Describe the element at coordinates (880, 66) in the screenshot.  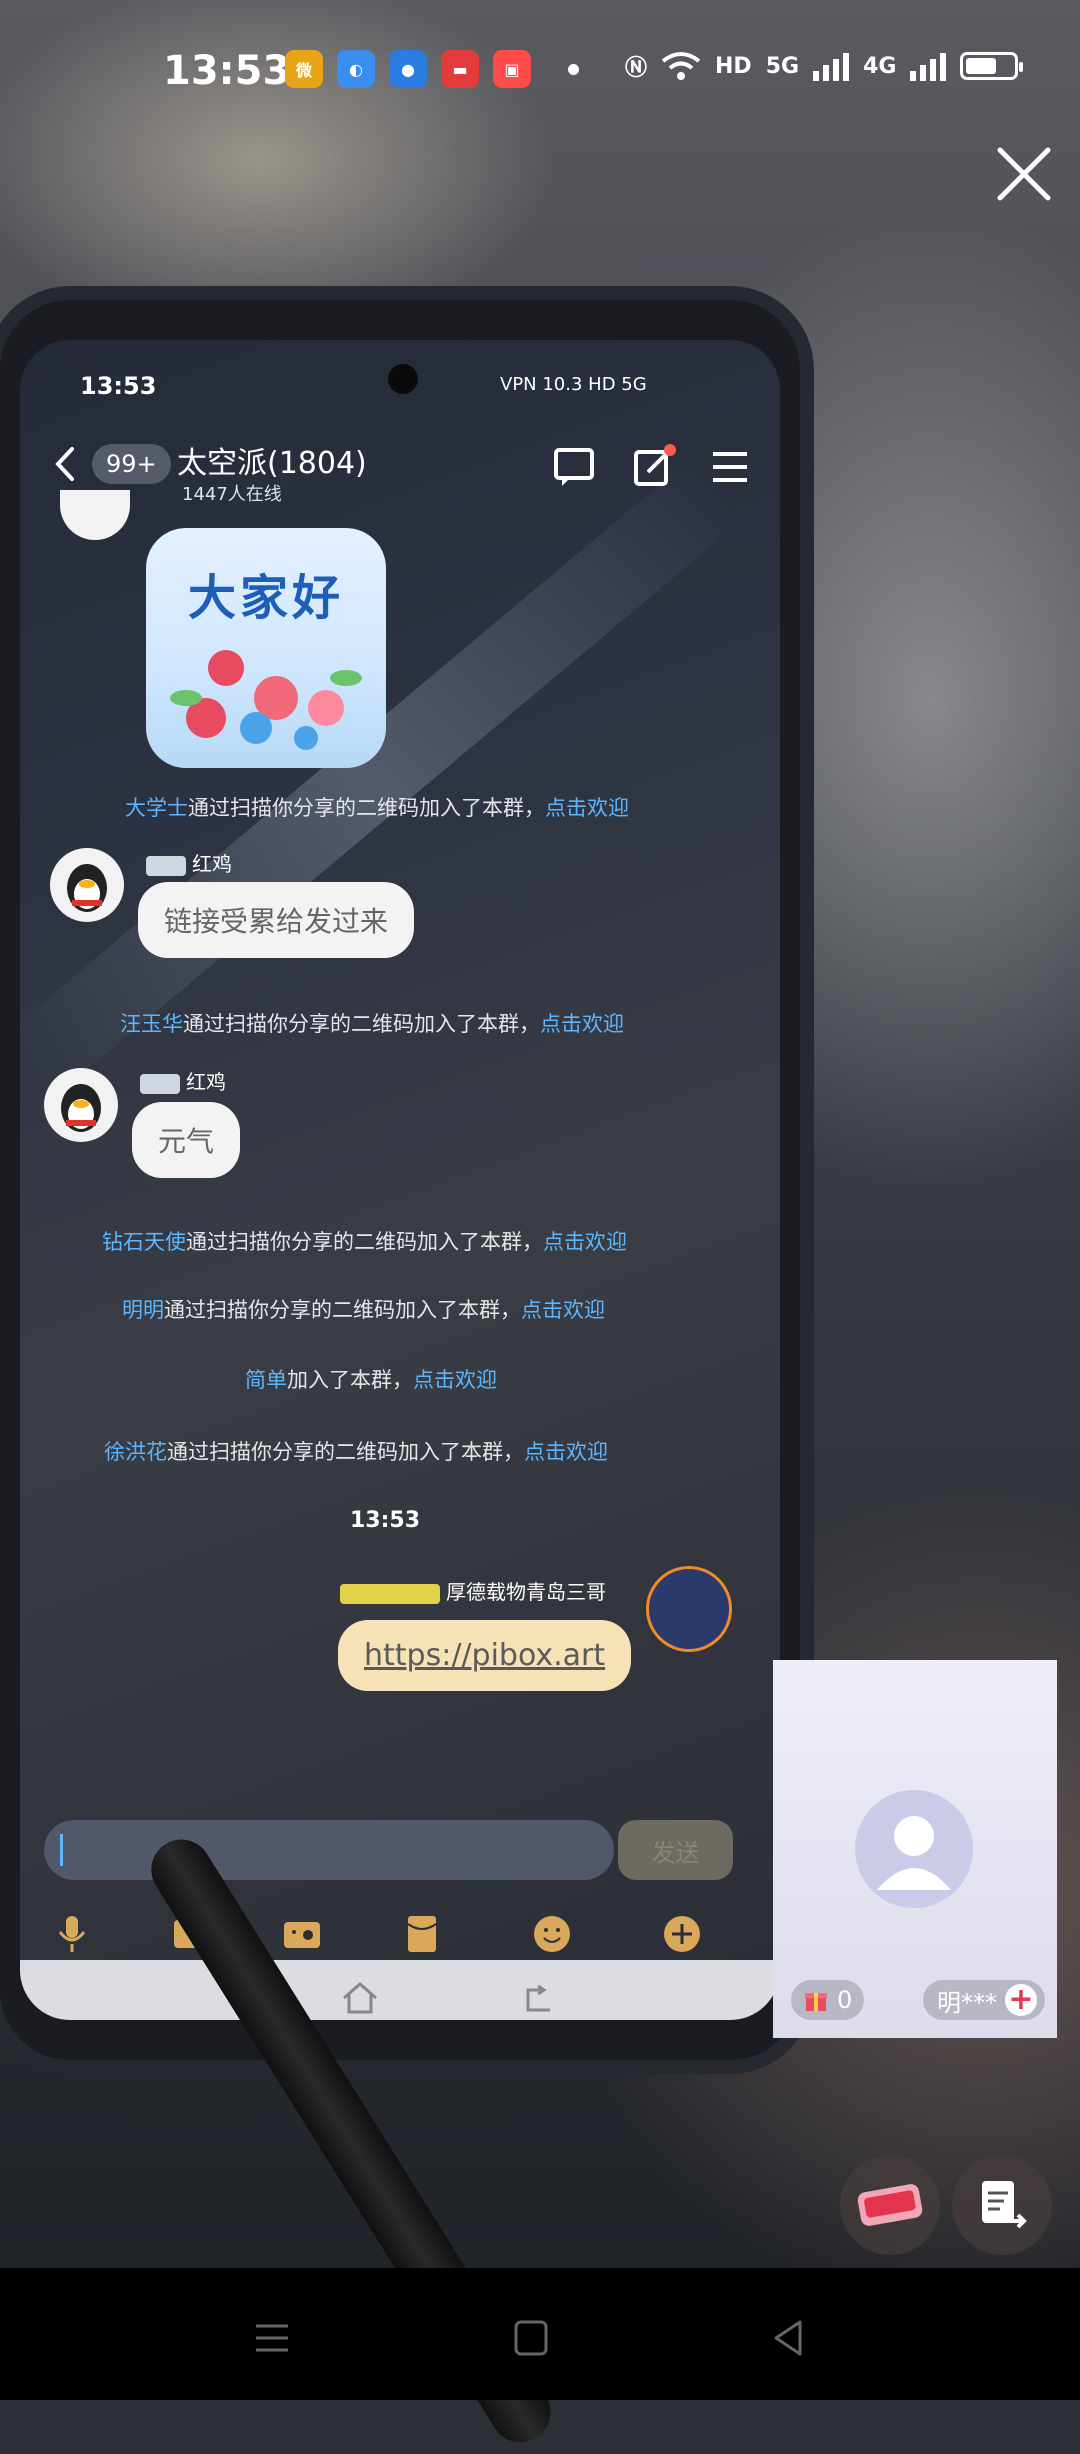
I see `4g-label: 4G` at that location.